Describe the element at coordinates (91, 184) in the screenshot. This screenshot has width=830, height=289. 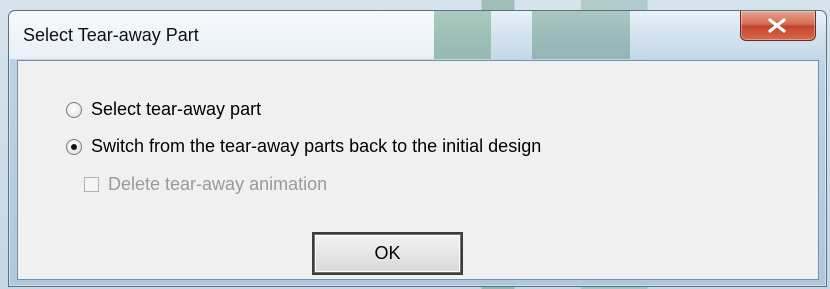
I see `checkbox-delete-animation` at that location.